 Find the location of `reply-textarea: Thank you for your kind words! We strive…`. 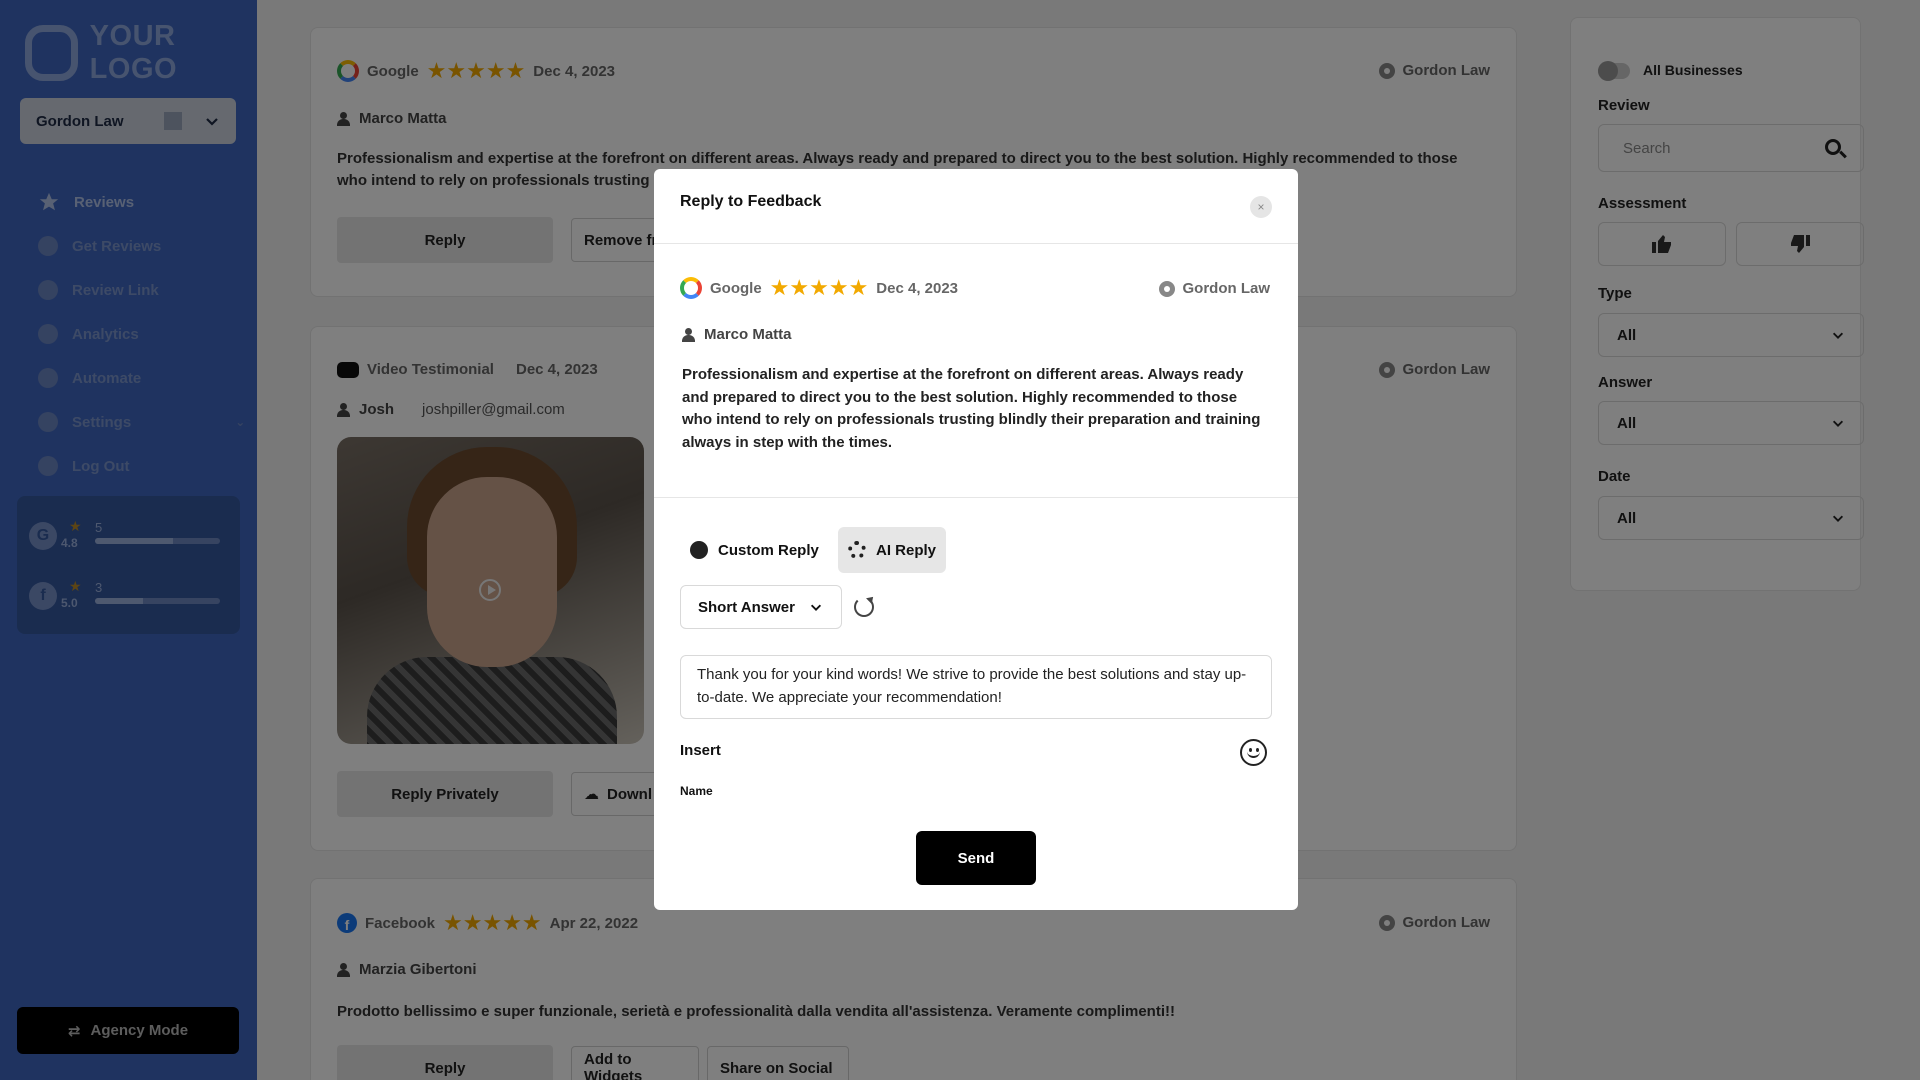

reply-textarea: Thank you for your kind words! We strive… is located at coordinates (976, 687).